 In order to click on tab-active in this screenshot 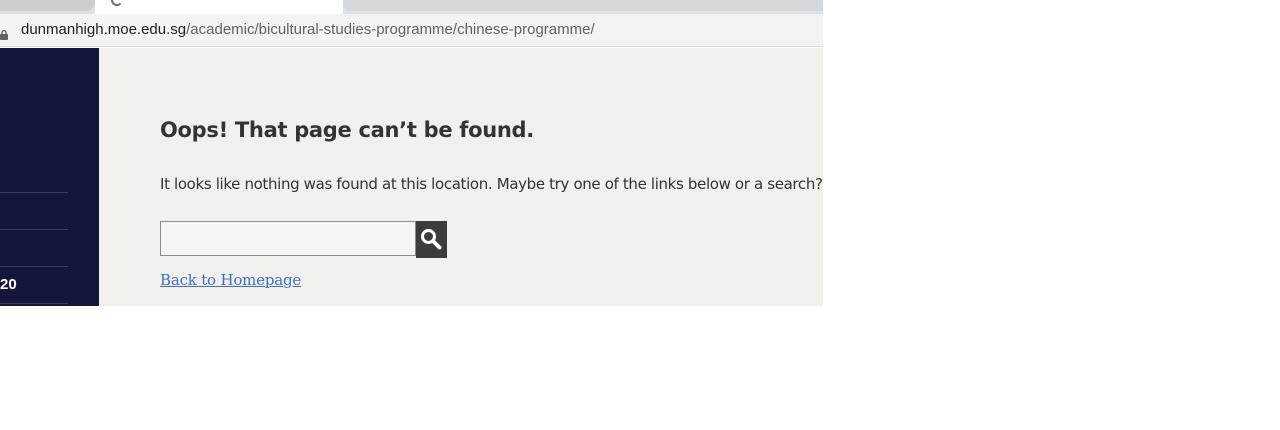, I will do `click(219, 7)`.